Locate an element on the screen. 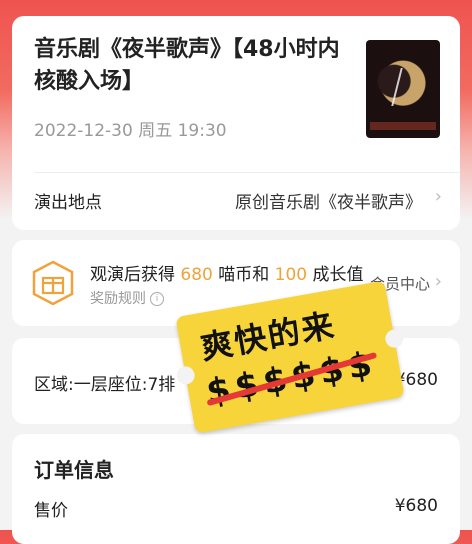 Image resolution: width=472 pixels, height=544 pixels. seat-label: 区域:一层座位:7排 is located at coordinates (105, 385).